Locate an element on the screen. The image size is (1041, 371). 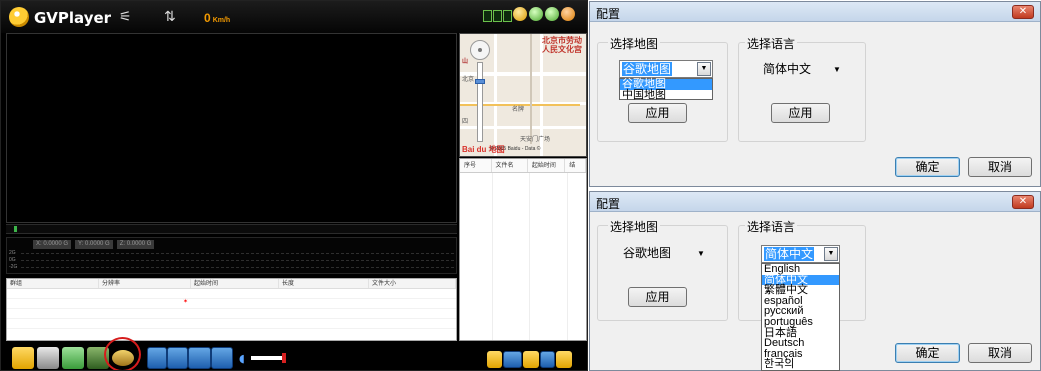
snapshot-button is located at coordinates (48, 358).